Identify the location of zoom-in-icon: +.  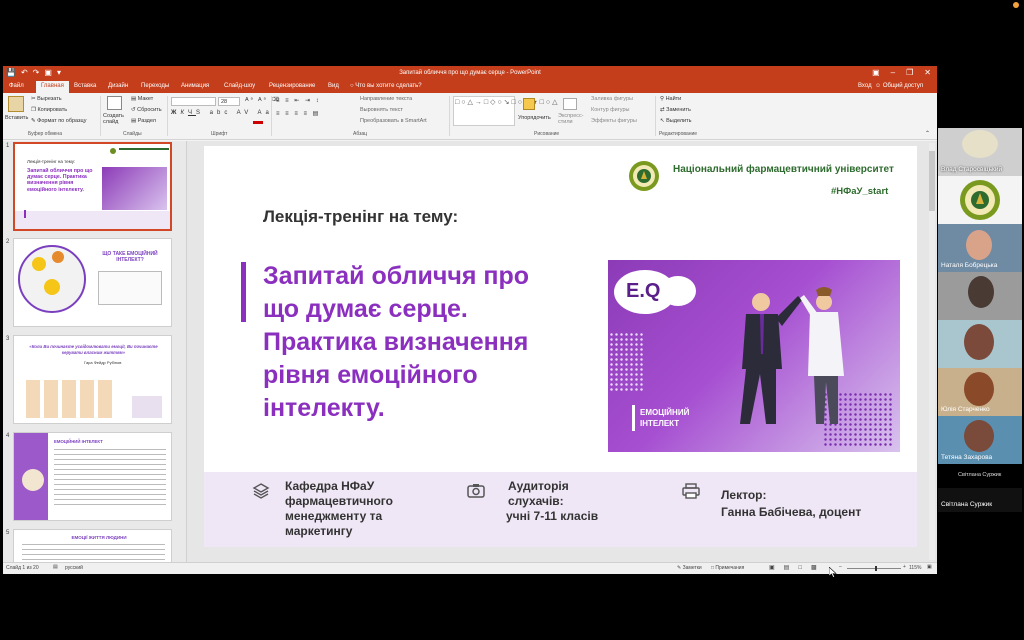
(904, 567).